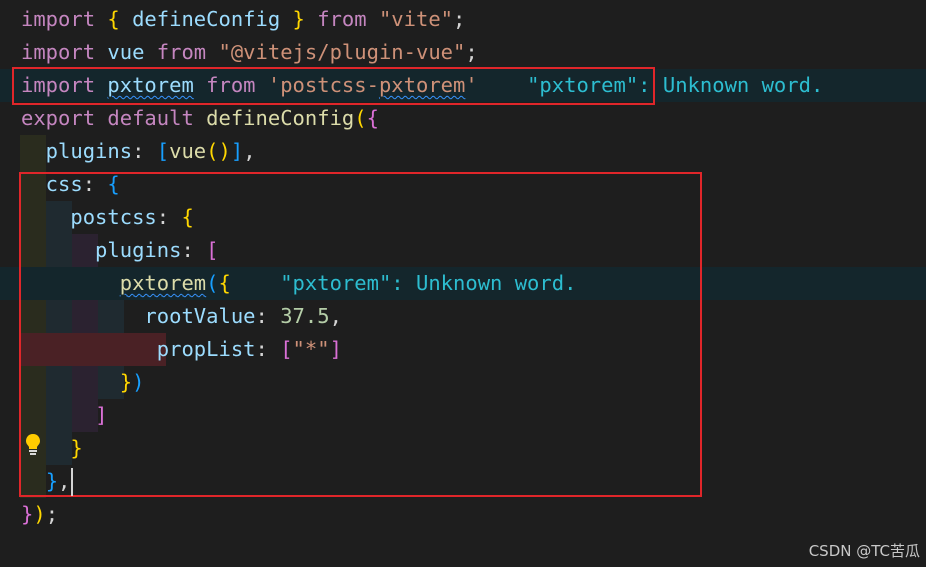  Describe the element at coordinates (181, 316) in the screenshot. I see `code-text: rootValue: 37.5,` at that location.